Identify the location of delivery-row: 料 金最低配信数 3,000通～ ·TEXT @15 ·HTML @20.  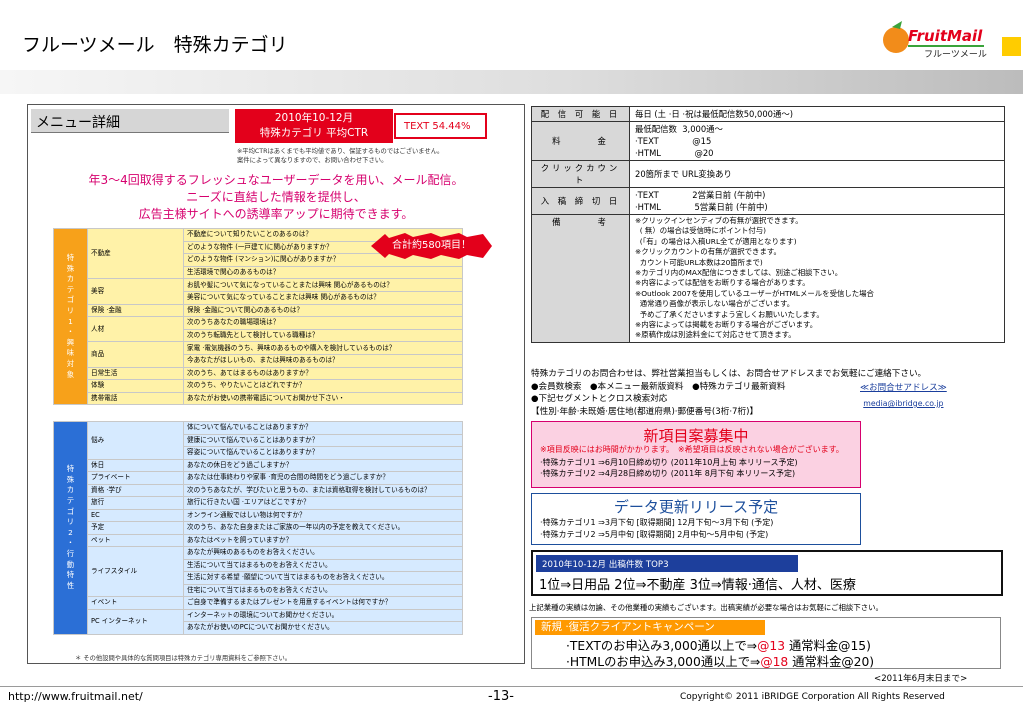
(768, 141).